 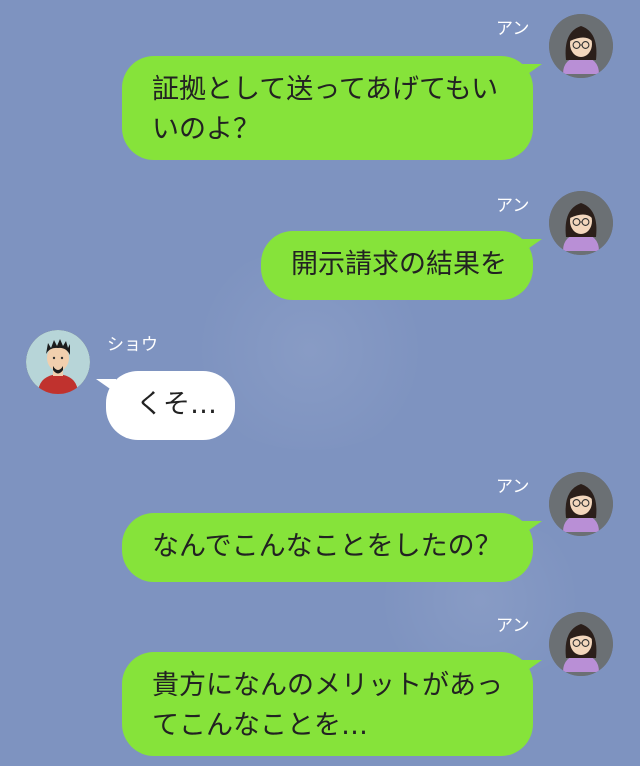 I want to click on other-avatar-icon, so click(x=58, y=362).